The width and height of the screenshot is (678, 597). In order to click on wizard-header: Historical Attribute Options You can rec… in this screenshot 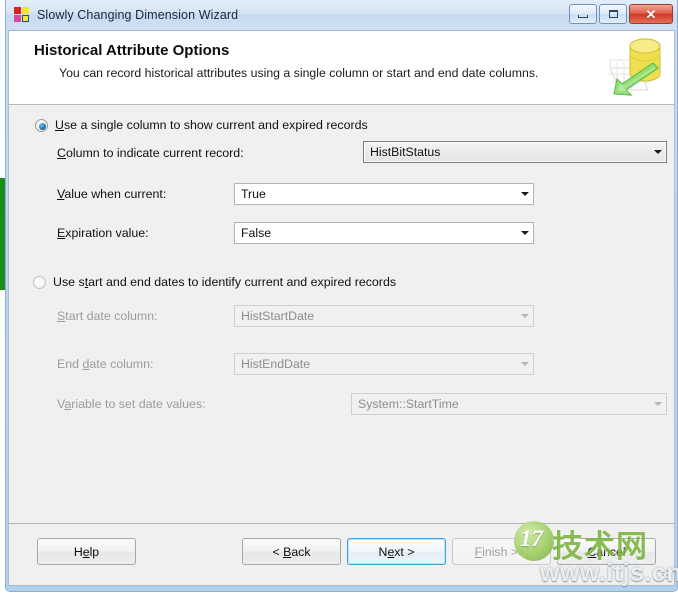, I will do `click(341, 68)`.